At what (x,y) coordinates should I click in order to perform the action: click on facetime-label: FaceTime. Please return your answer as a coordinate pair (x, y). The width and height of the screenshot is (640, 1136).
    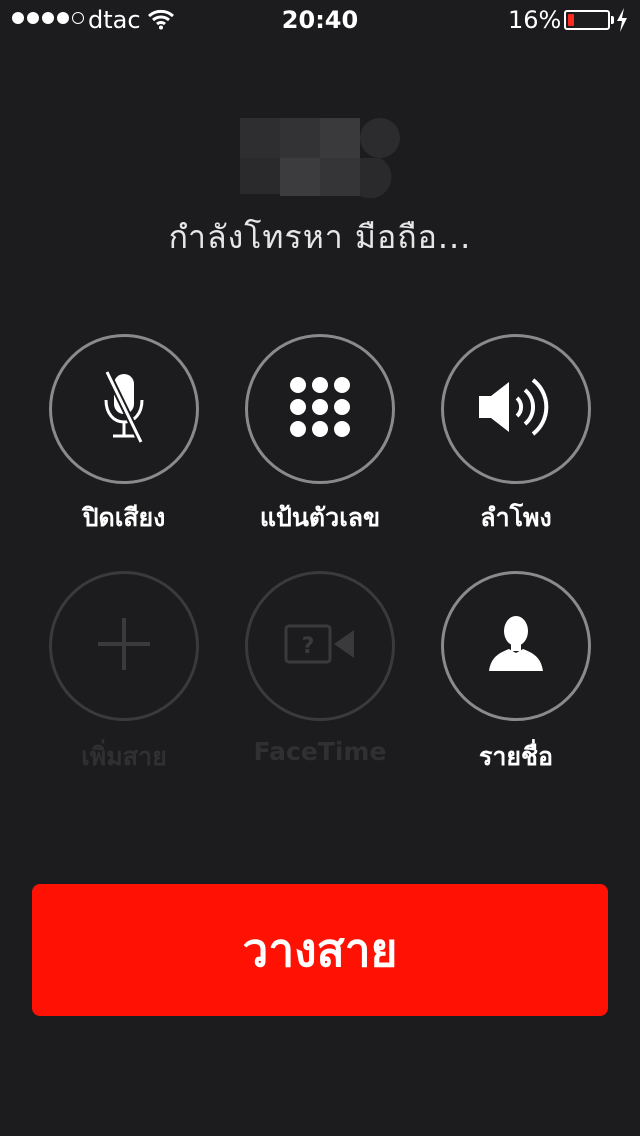
    Looking at the image, I should click on (320, 751).